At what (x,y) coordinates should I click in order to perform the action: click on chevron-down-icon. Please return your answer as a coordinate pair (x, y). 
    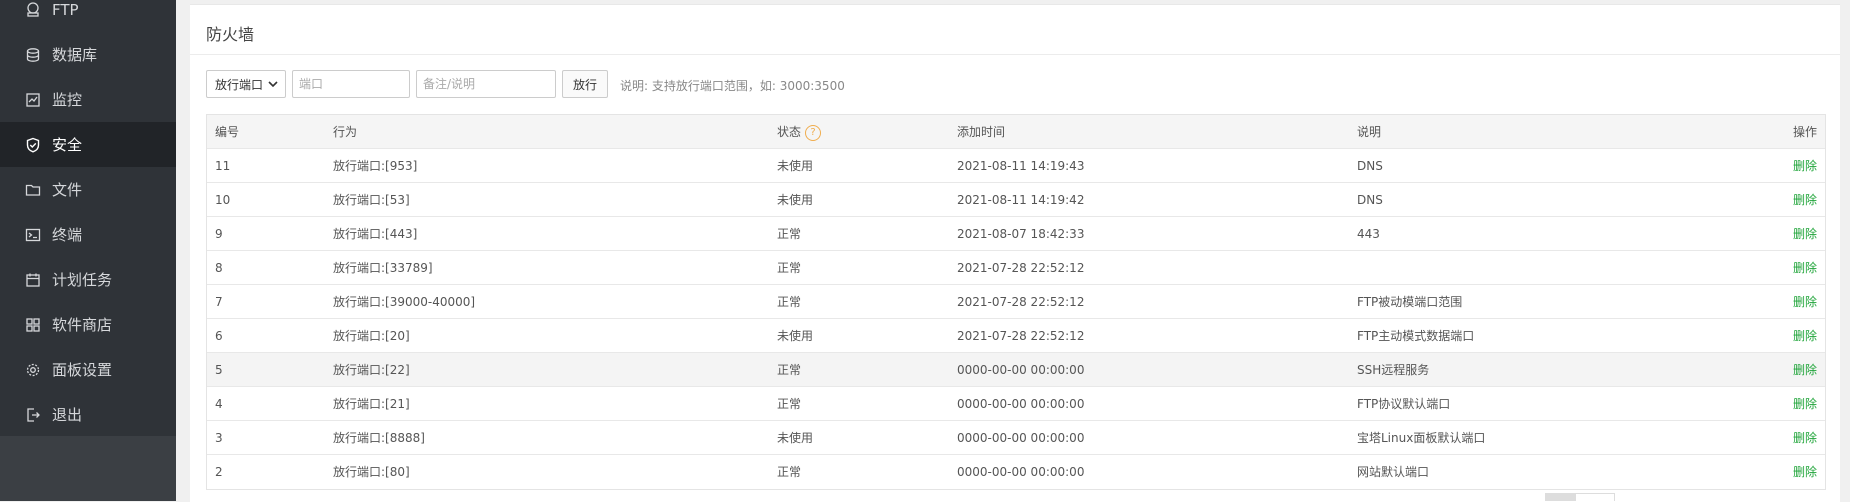
    Looking at the image, I should click on (273, 85).